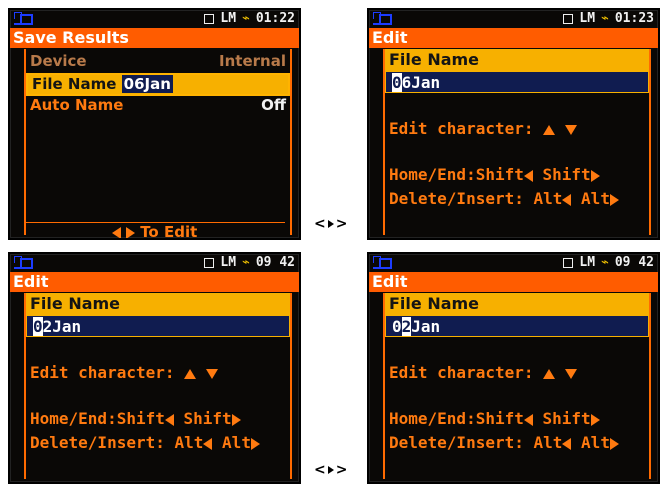  I want to click on file-name-value: 06Jan, so click(147, 84).